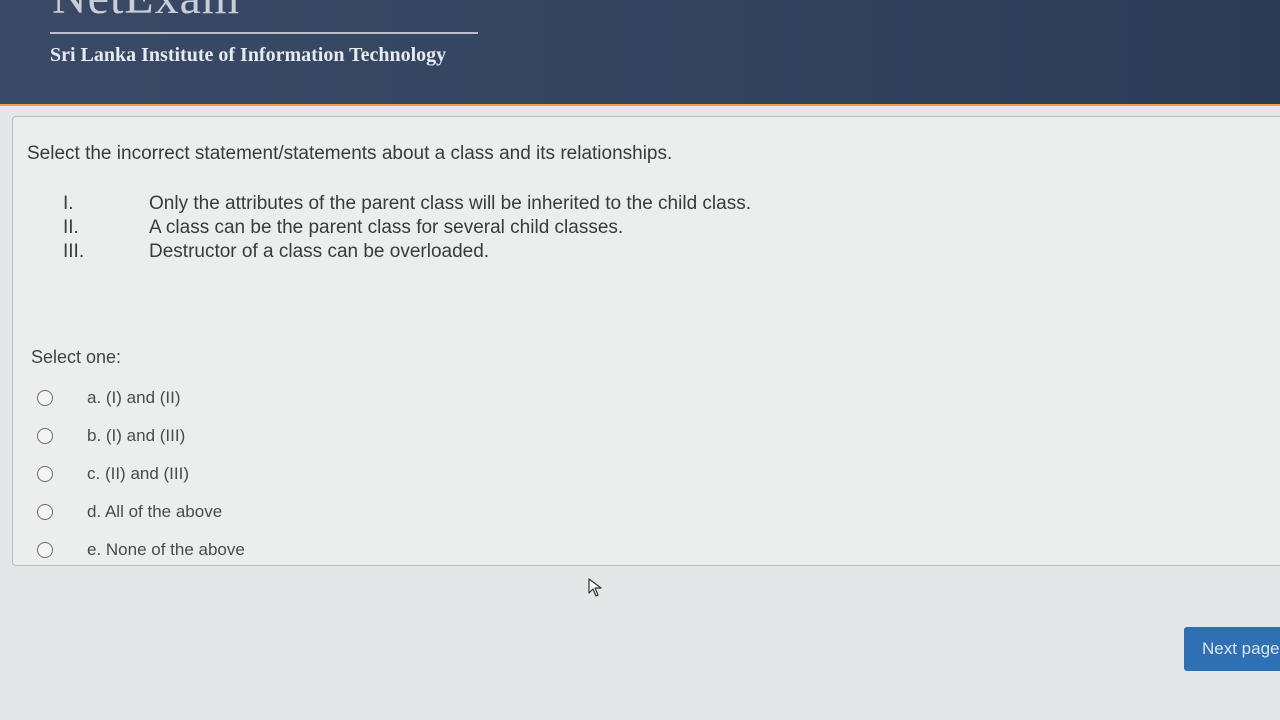 Image resolution: width=1280 pixels, height=720 pixels. Describe the element at coordinates (1232, 649) in the screenshot. I see `next-page-button: Next page` at that location.